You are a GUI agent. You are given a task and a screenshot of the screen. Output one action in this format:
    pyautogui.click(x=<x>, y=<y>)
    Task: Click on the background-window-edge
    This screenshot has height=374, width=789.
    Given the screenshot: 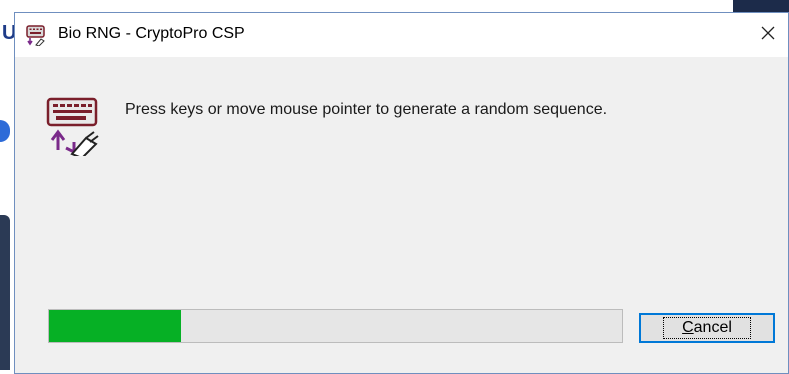 What is the action you would take?
    pyautogui.click(x=761, y=6)
    